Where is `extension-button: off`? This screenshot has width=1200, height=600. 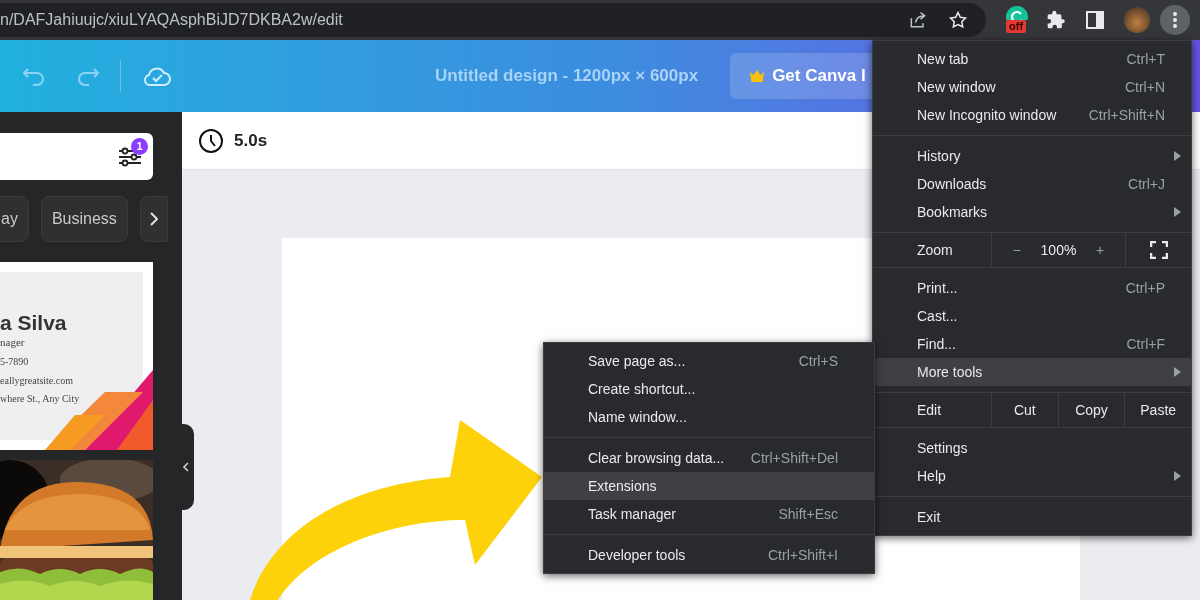
extension-button: off is located at coordinates (1017, 20).